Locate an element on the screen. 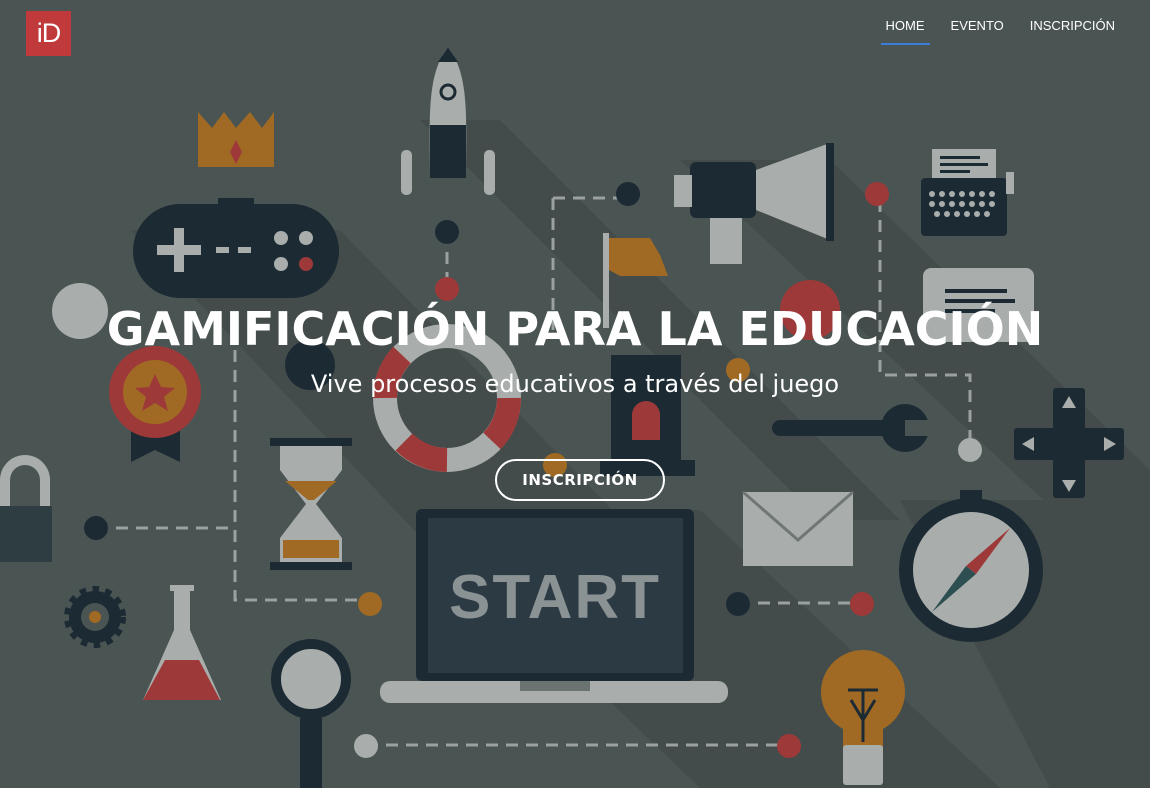 Image resolution: width=1150 pixels, height=788 pixels. hero-title: GAMIFICACIÓN PARA LA EDUCACIÓN is located at coordinates (575, 329).